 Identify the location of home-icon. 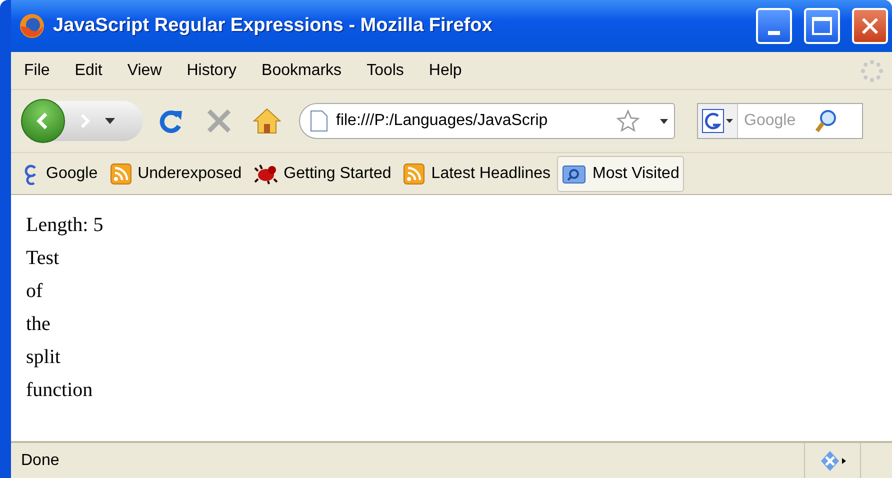
(267, 121).